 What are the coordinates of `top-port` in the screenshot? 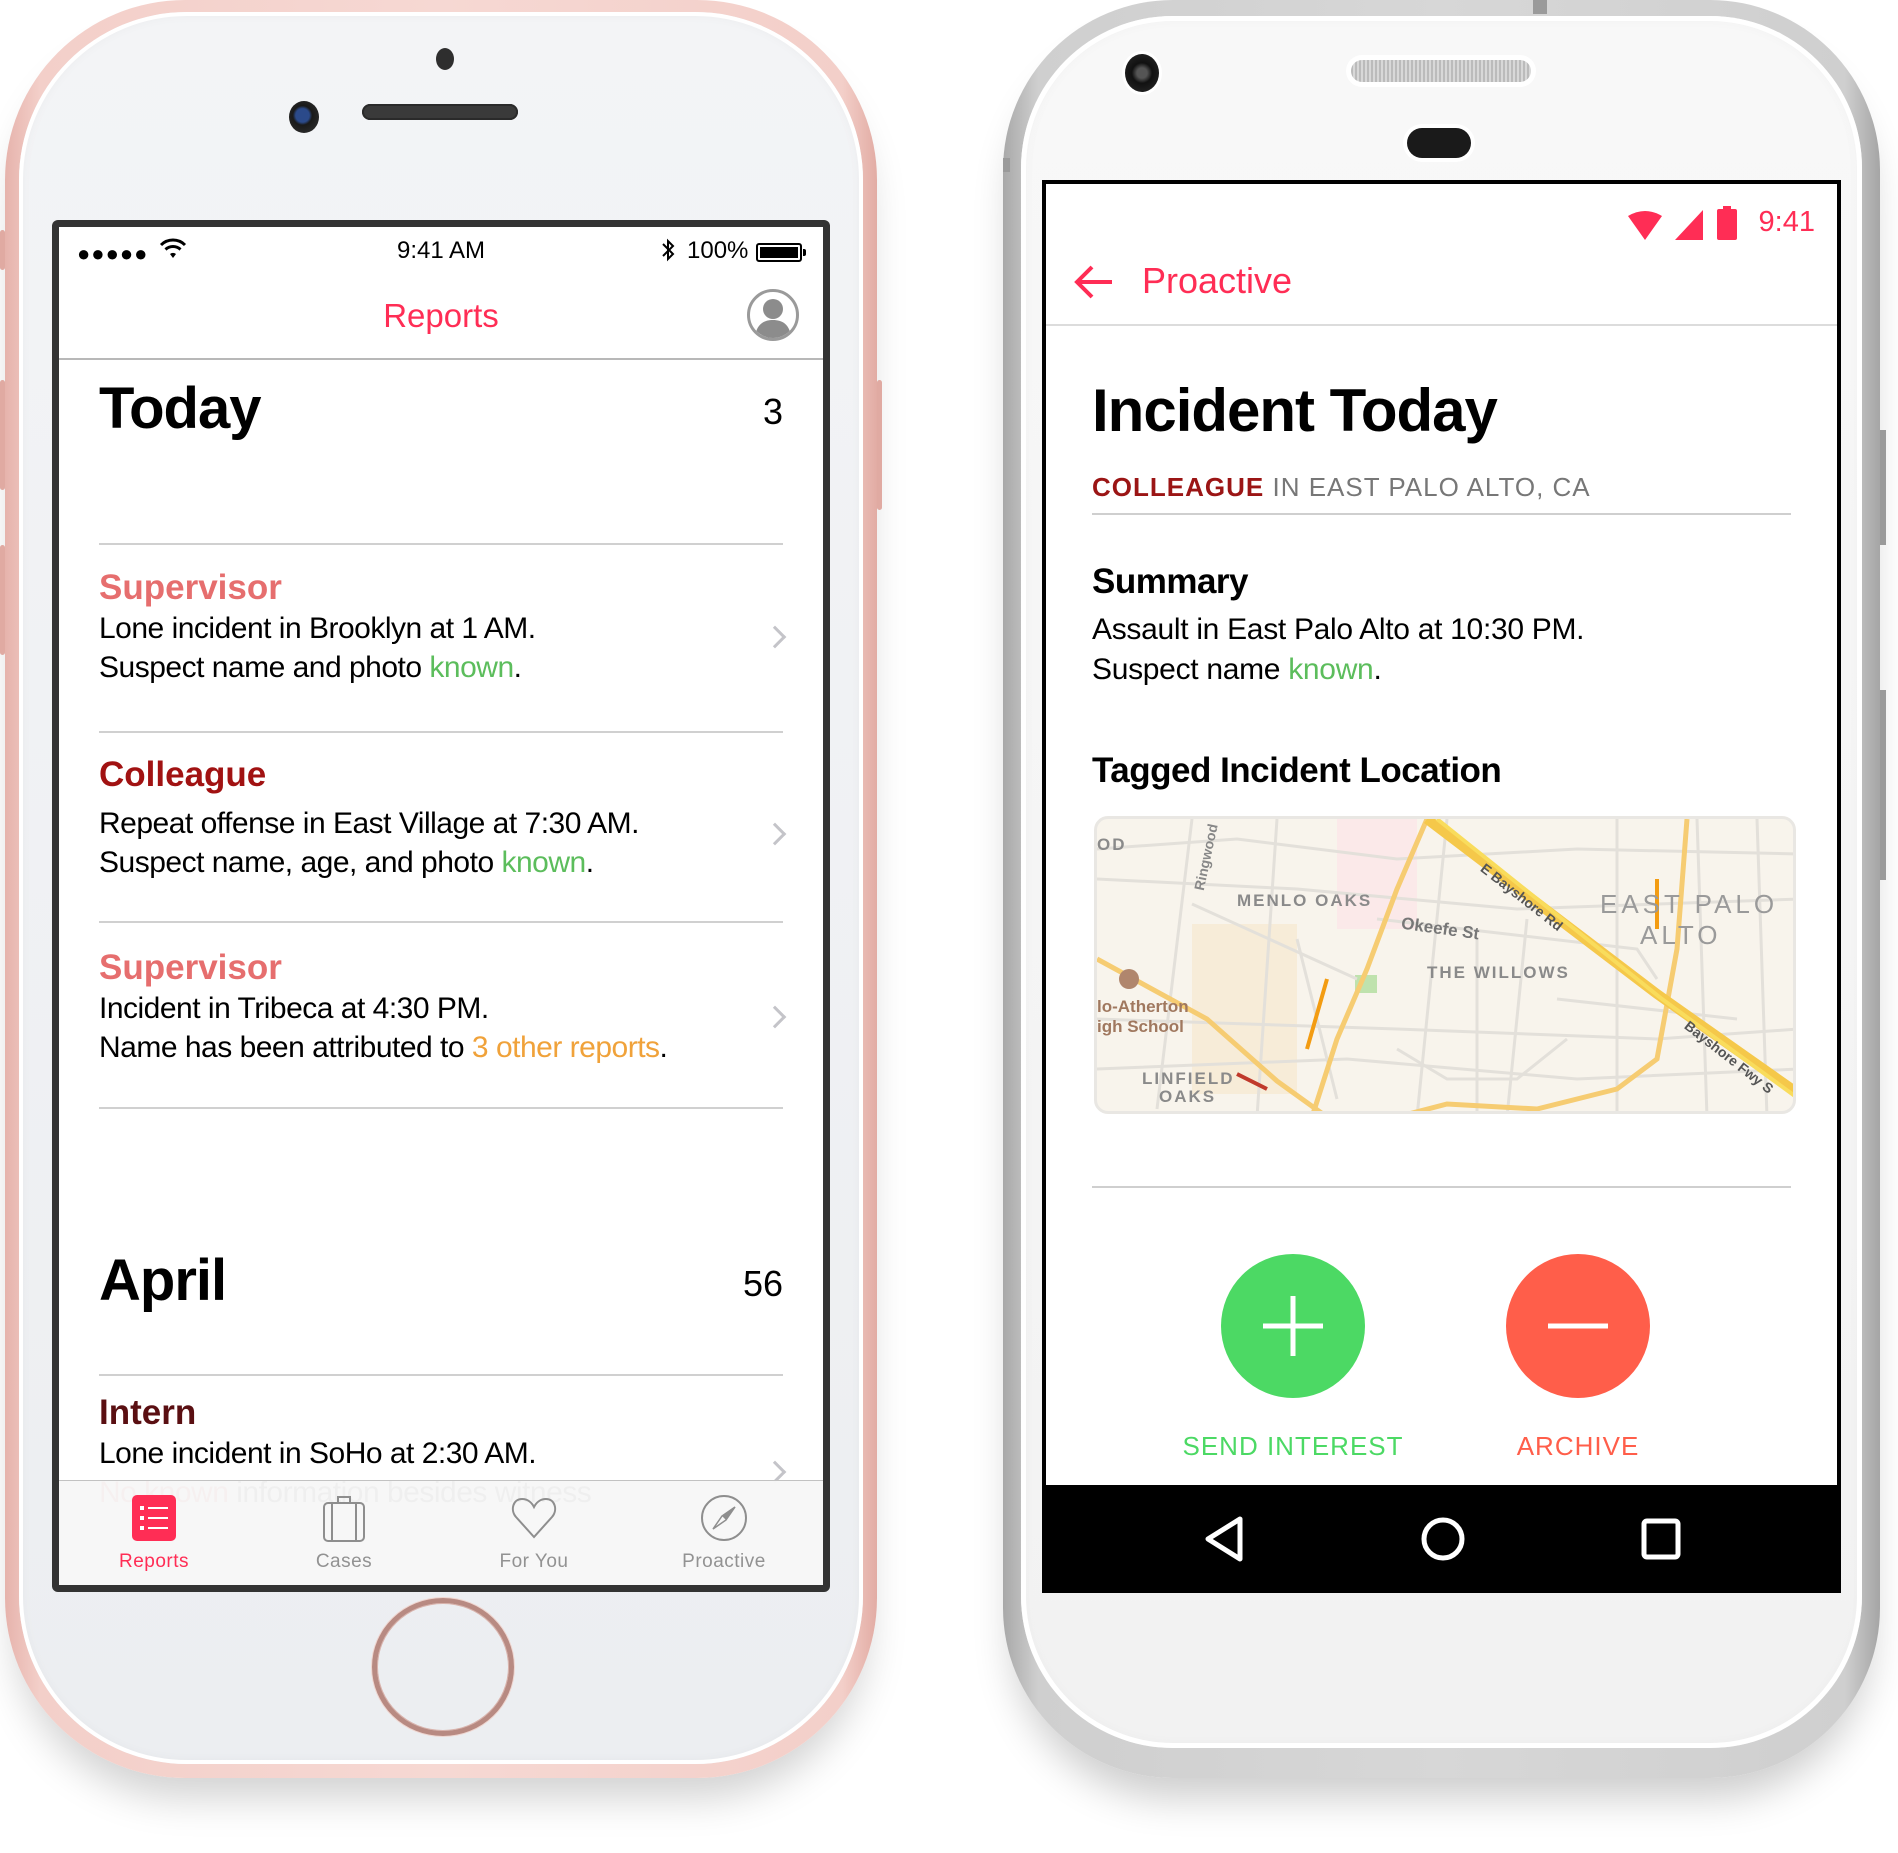 It's located at (1540, 7).